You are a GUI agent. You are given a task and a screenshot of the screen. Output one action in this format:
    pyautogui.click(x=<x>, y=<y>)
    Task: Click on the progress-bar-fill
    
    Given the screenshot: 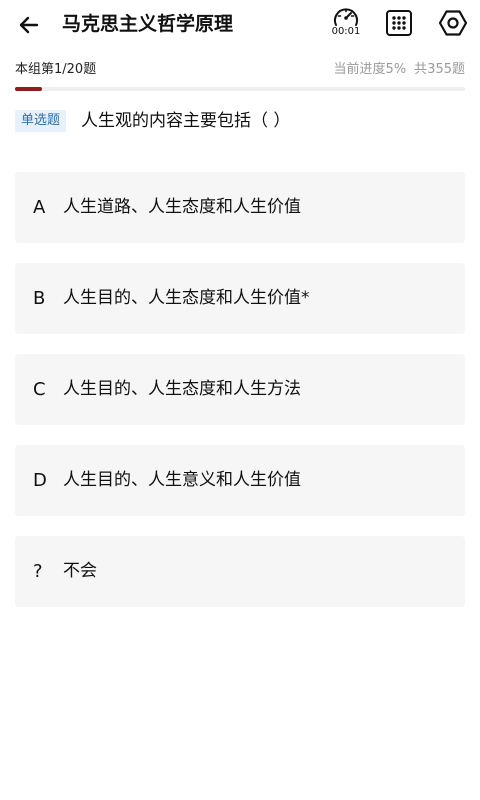 What is the action you would take?
    pyautogui.click(x=28, y=89)
    